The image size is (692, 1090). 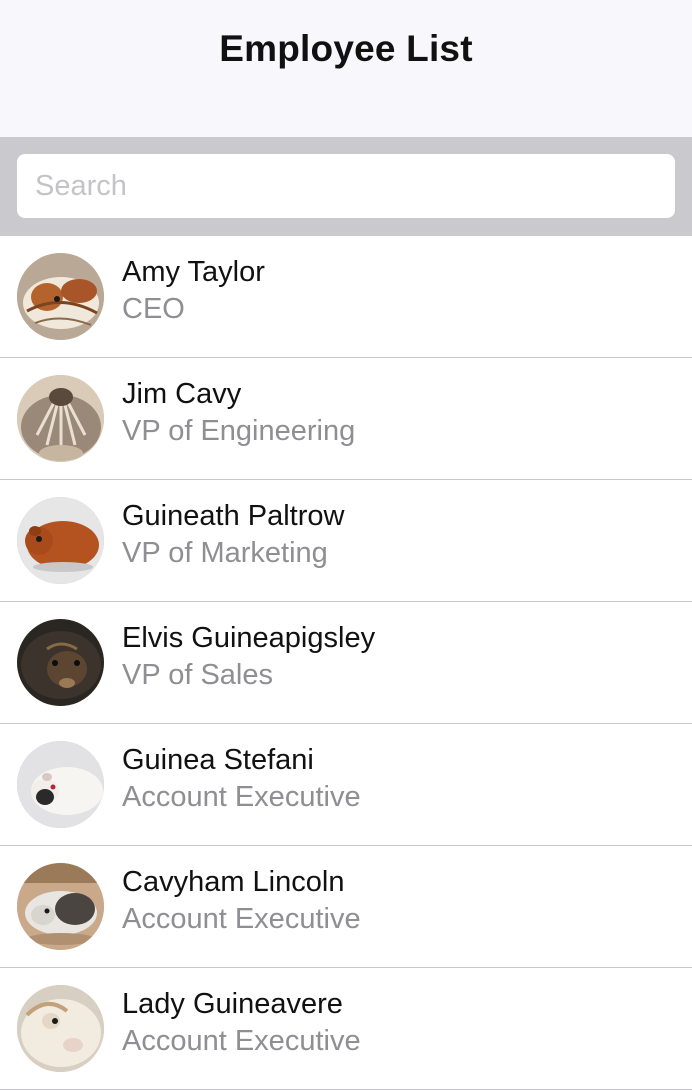 I want to click on employee-title: CEO, so click(x=153, y=309).